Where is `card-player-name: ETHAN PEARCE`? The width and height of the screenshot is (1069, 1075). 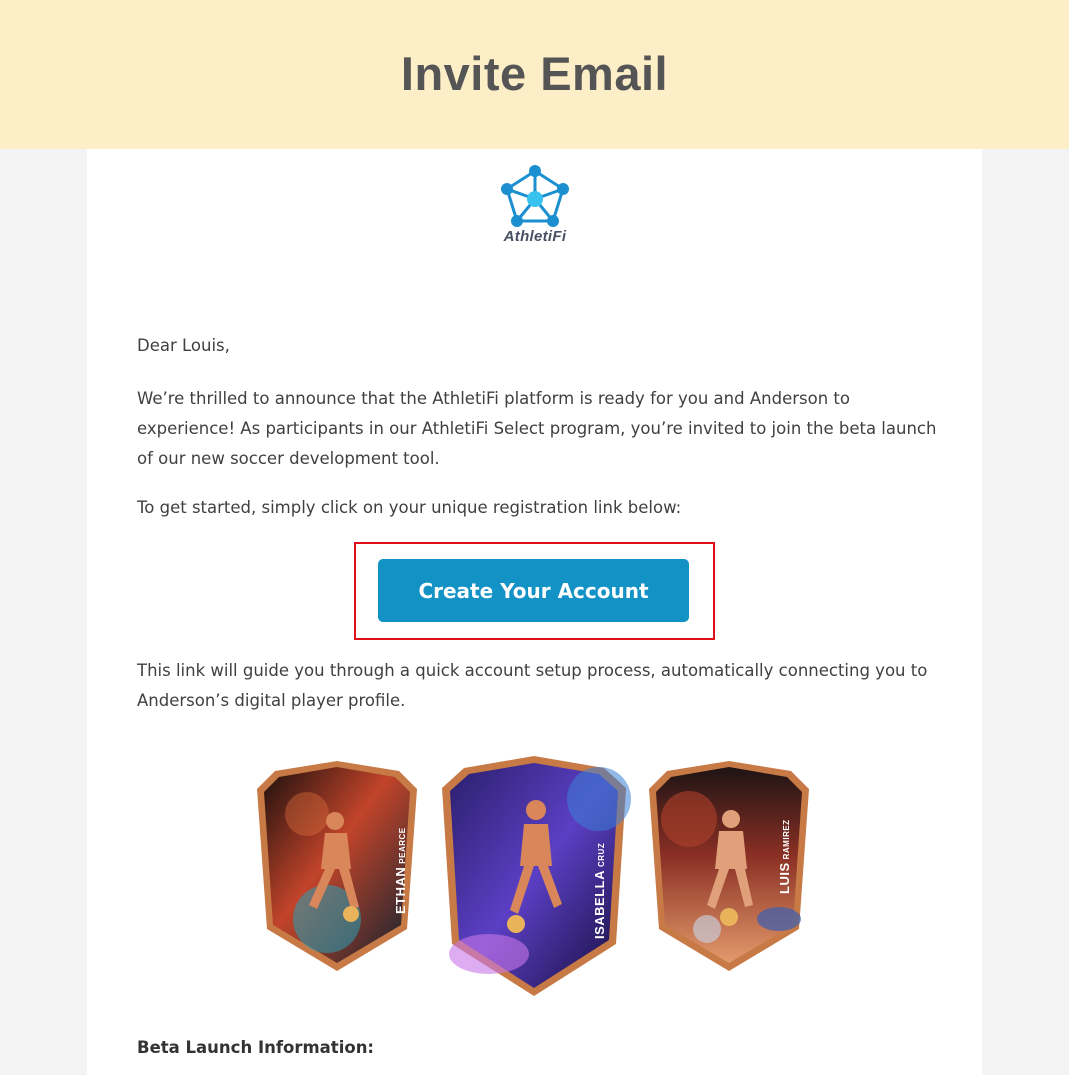 card-player-name: ETHAN PEARCE is located at coordinates (400, 870).